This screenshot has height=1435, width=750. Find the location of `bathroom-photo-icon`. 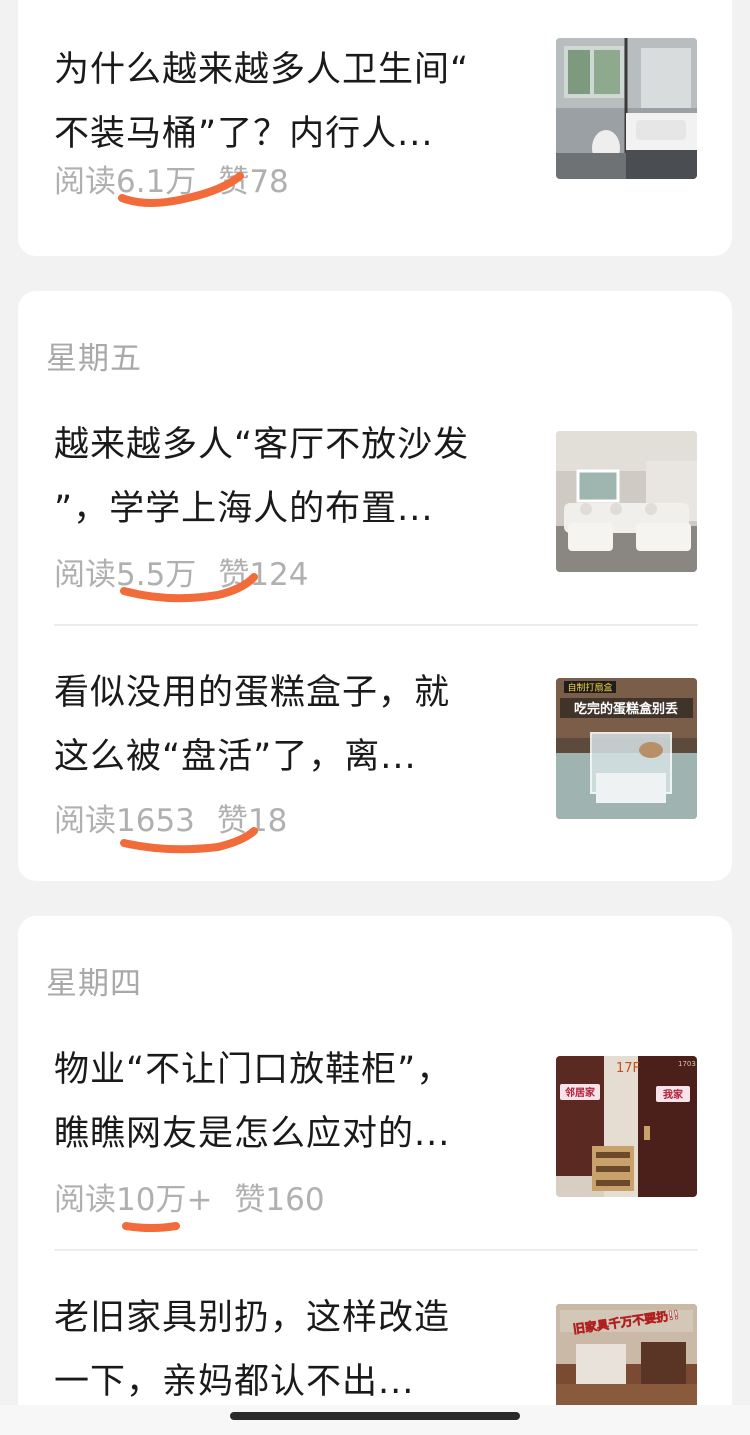

bathroom-photo-icon is located at coordinates (626, 108).